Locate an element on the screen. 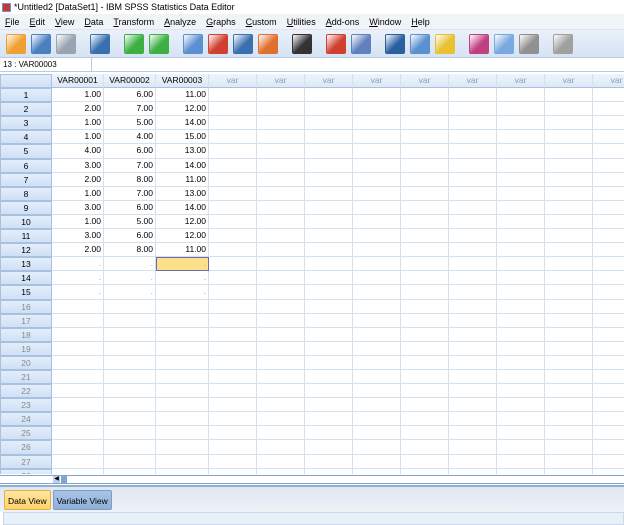  open-icon is located at coordinates (16, 43).